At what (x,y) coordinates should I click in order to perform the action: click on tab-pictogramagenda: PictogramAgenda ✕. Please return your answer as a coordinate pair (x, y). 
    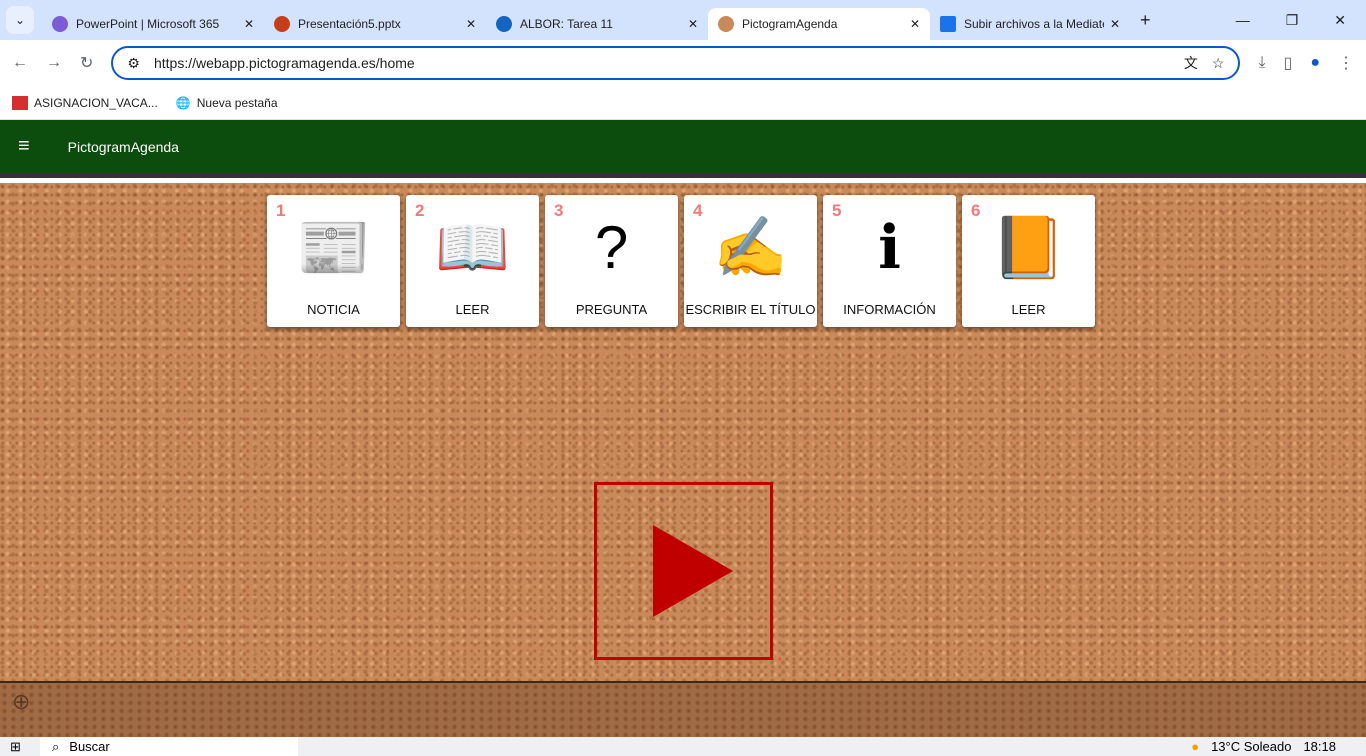
    Looking at the image, I should click on (819, 24).